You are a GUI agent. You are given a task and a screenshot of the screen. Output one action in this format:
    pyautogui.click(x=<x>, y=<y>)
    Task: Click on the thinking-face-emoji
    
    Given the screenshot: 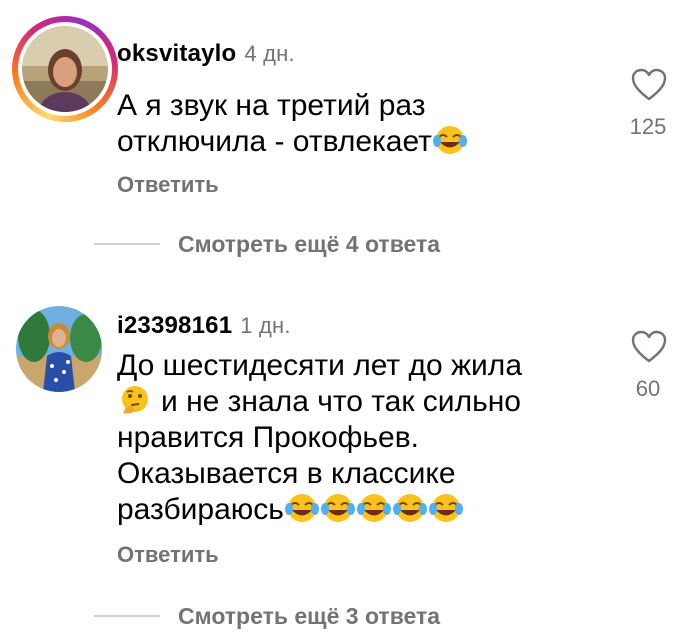 What is the action you would take?
    pyautogui.click(x=135, y=400)
    